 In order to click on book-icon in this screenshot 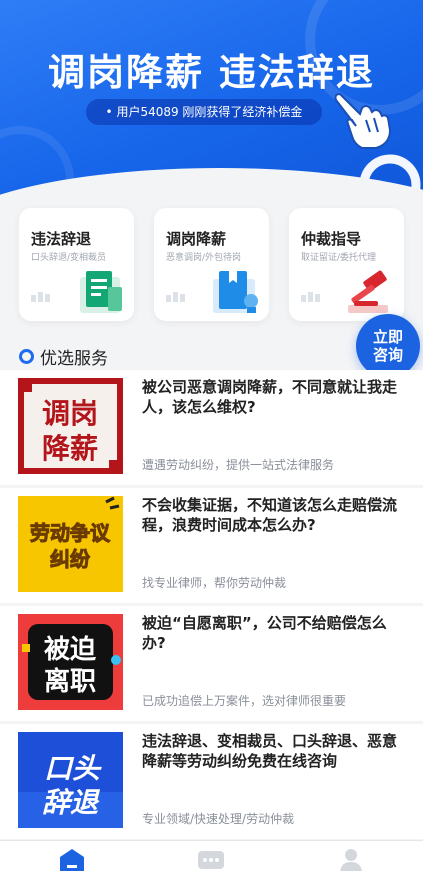, I will do `click(235, 292)`.